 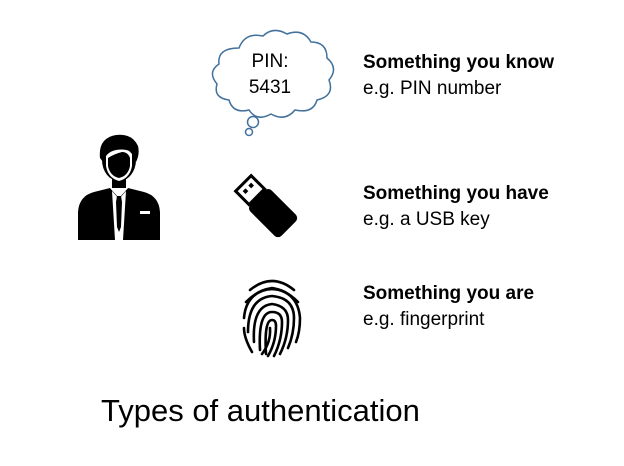 I want to click on factor-title: Something you are, so click(x=449, y=293).